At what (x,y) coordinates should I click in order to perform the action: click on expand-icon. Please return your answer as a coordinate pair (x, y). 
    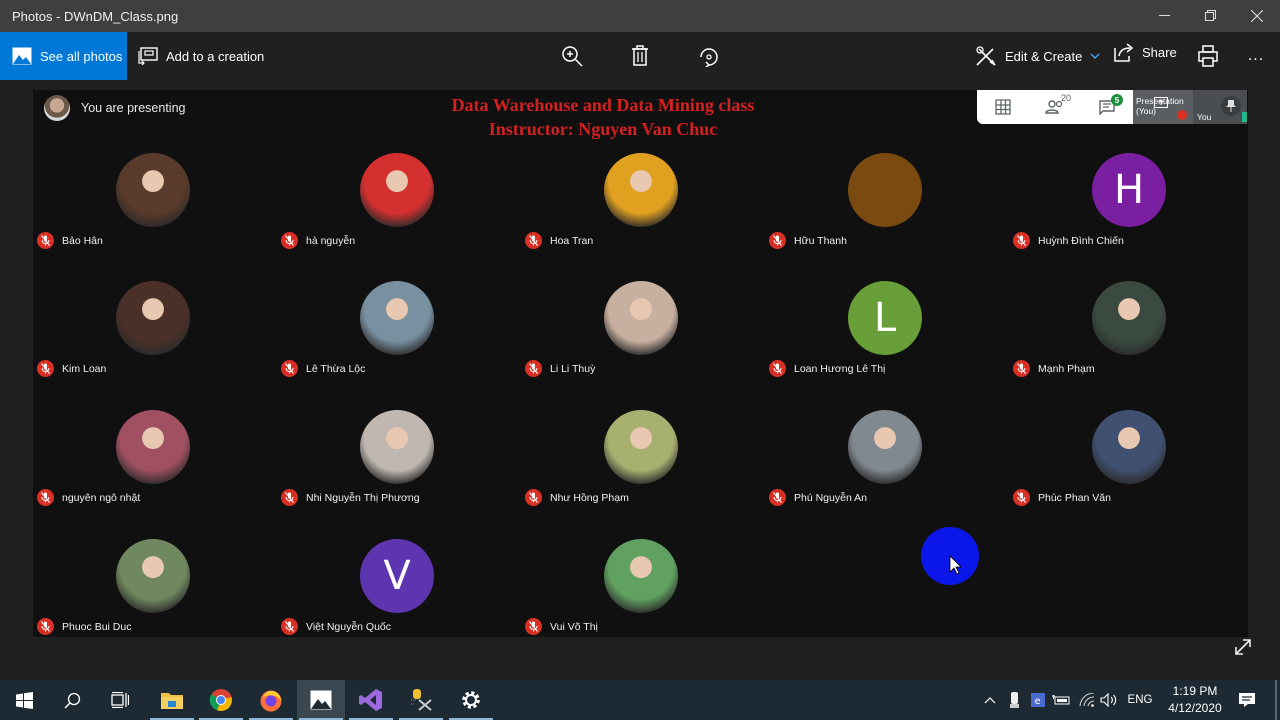
    Looking at the image, I should click on (1243, 647).